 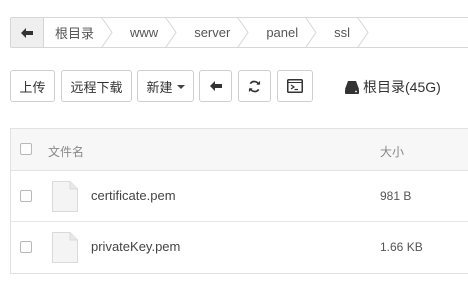 What do you see at coordinates (352, 87) in the screenshot?
I see `hdd-icon` at bounding box center [352, 87].